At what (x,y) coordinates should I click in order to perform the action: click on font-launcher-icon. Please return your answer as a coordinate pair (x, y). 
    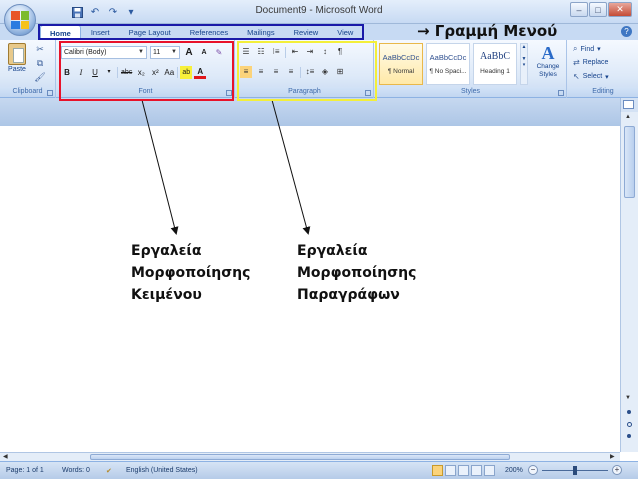
    Looking at the image, I should click on (229, 93).